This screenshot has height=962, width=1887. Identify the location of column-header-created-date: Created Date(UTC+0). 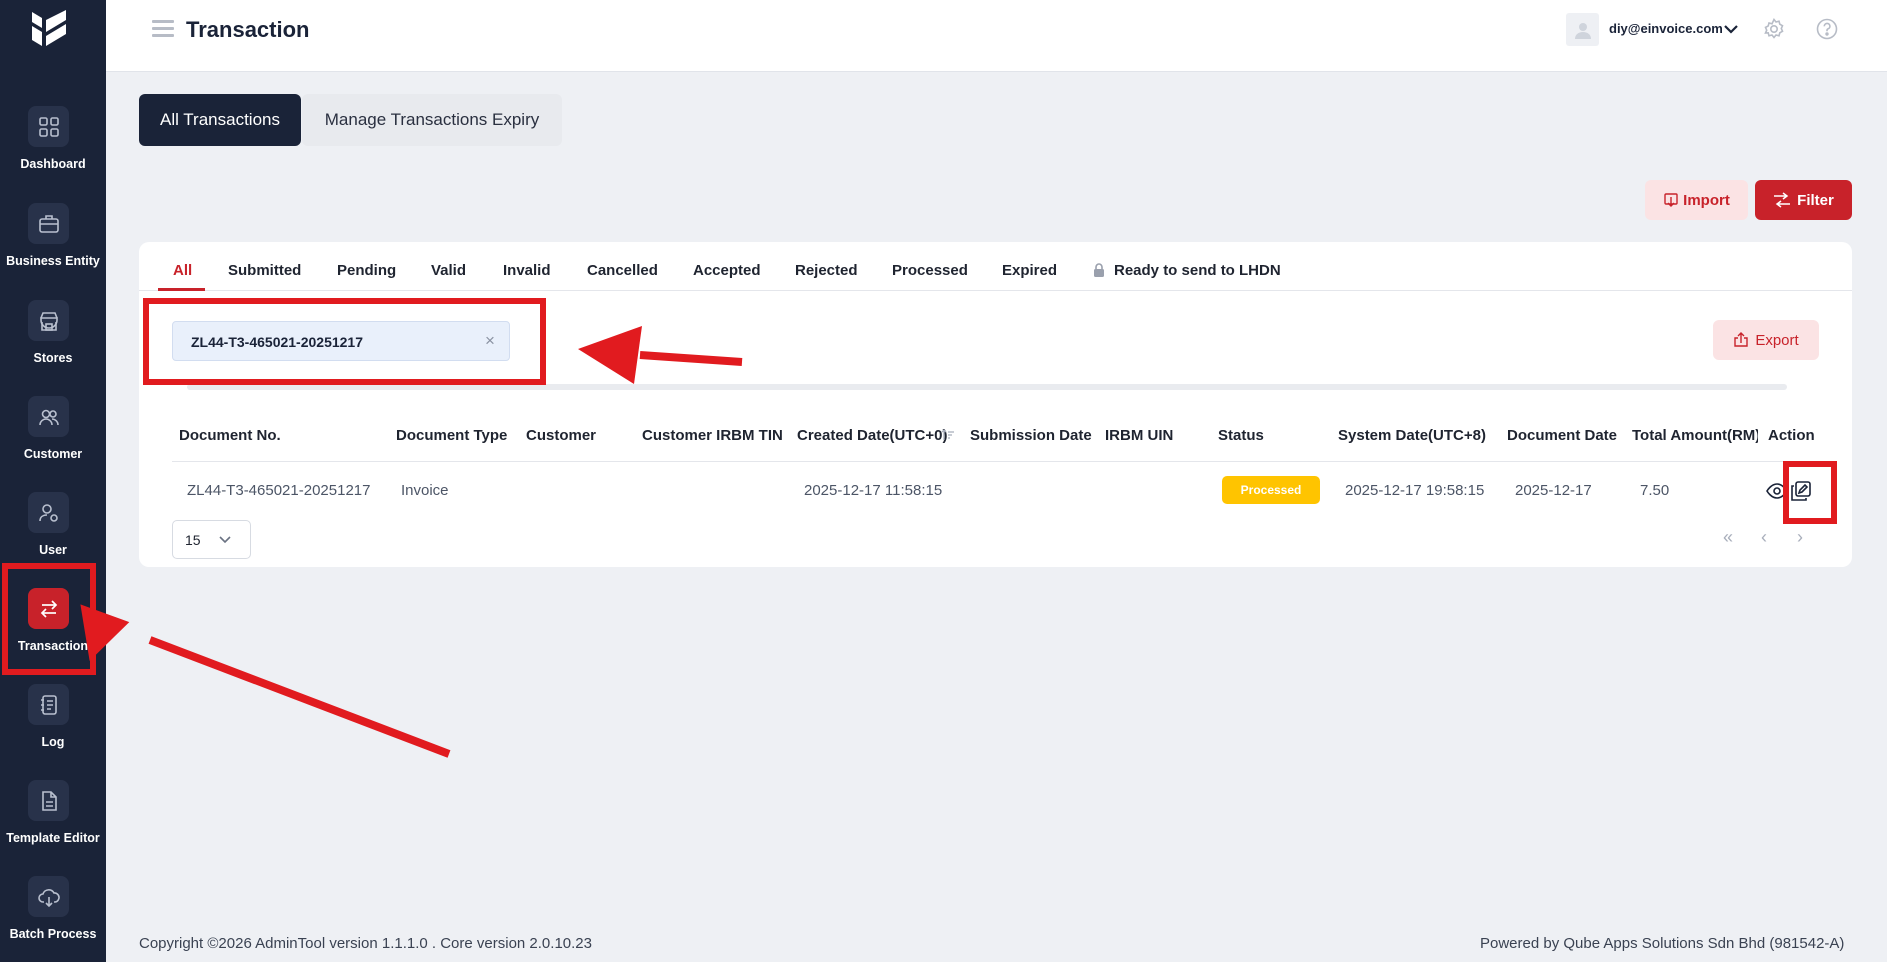
(872, 435).